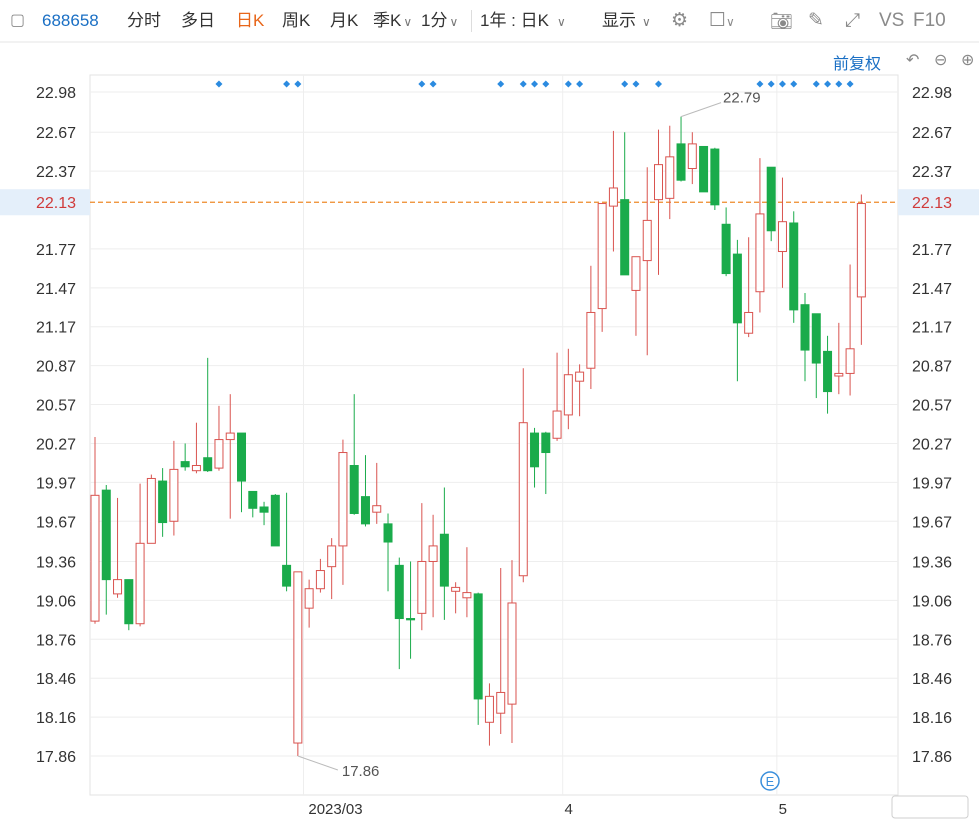  What do you see at coordinates (932, 133) in the screenshot?
I see `y-tick-label-right: 22.67` at bounding box center [932, 133].